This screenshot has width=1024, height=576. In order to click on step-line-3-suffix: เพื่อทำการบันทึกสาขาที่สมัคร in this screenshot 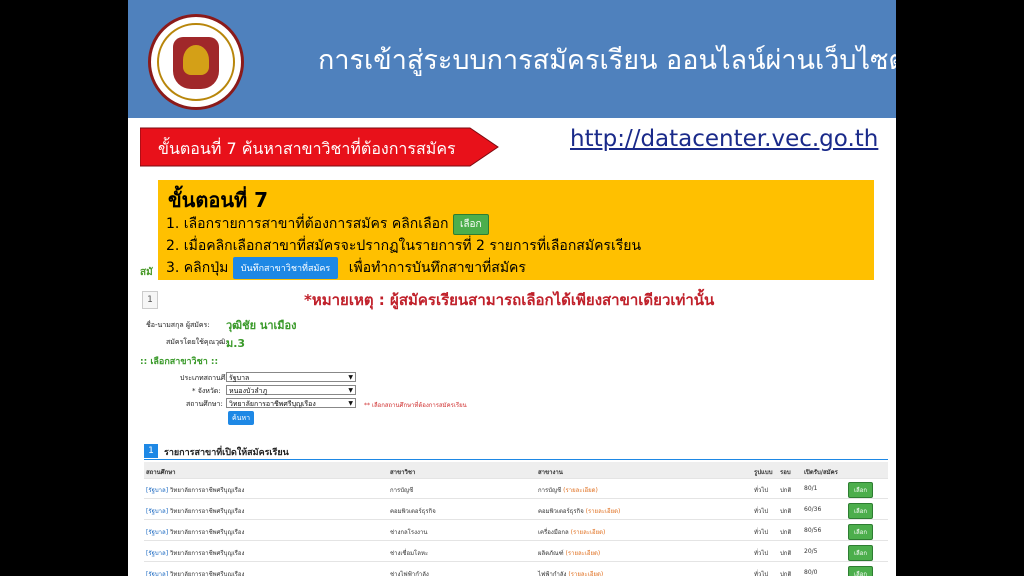, I will do `click(437, 268)`.